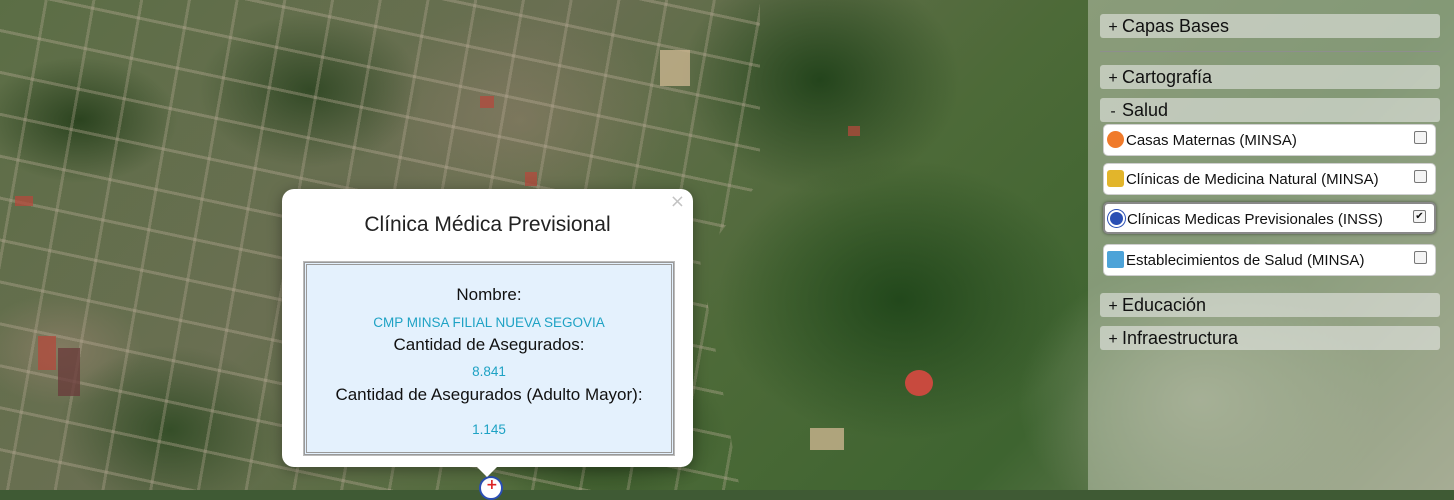  I want to click on field-label-asegurados: Cantidad de Asegurados:, so click(489, 344).